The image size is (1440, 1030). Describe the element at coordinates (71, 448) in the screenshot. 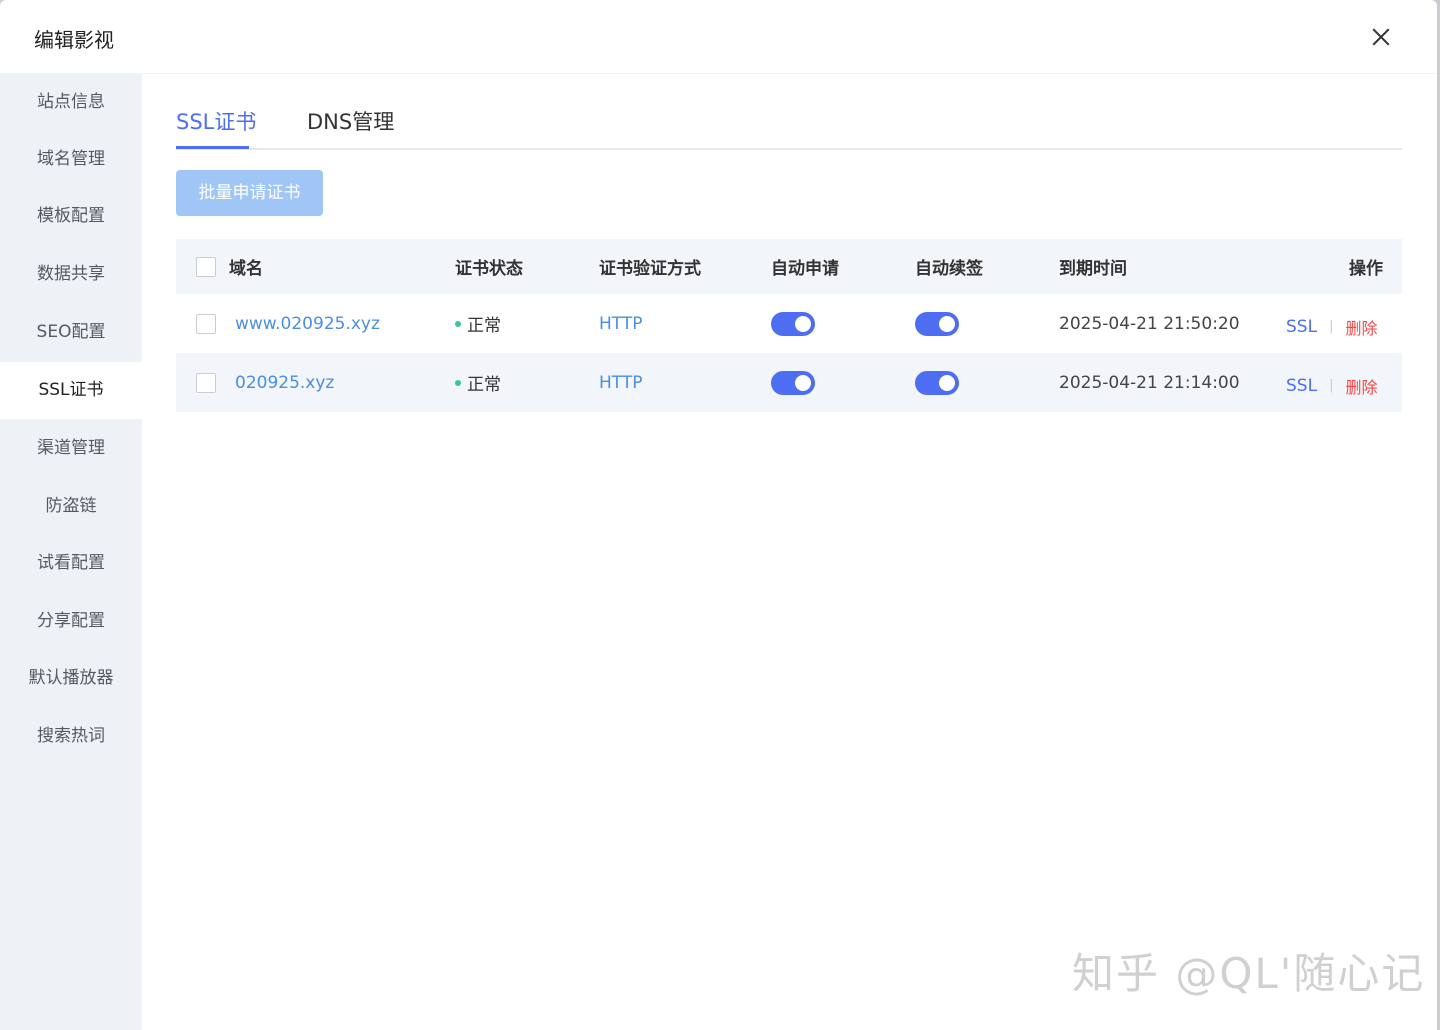

I see `sidebar-item-channel: 渠道管理` at that location.